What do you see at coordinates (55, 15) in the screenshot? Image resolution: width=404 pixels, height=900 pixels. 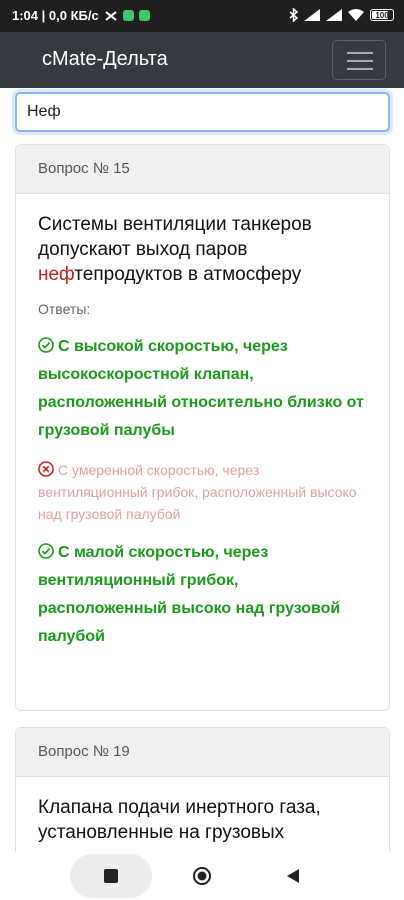 I see `status-time-info: 1:04 | 0,0 КБ/с` at bounding box center [55, 15].